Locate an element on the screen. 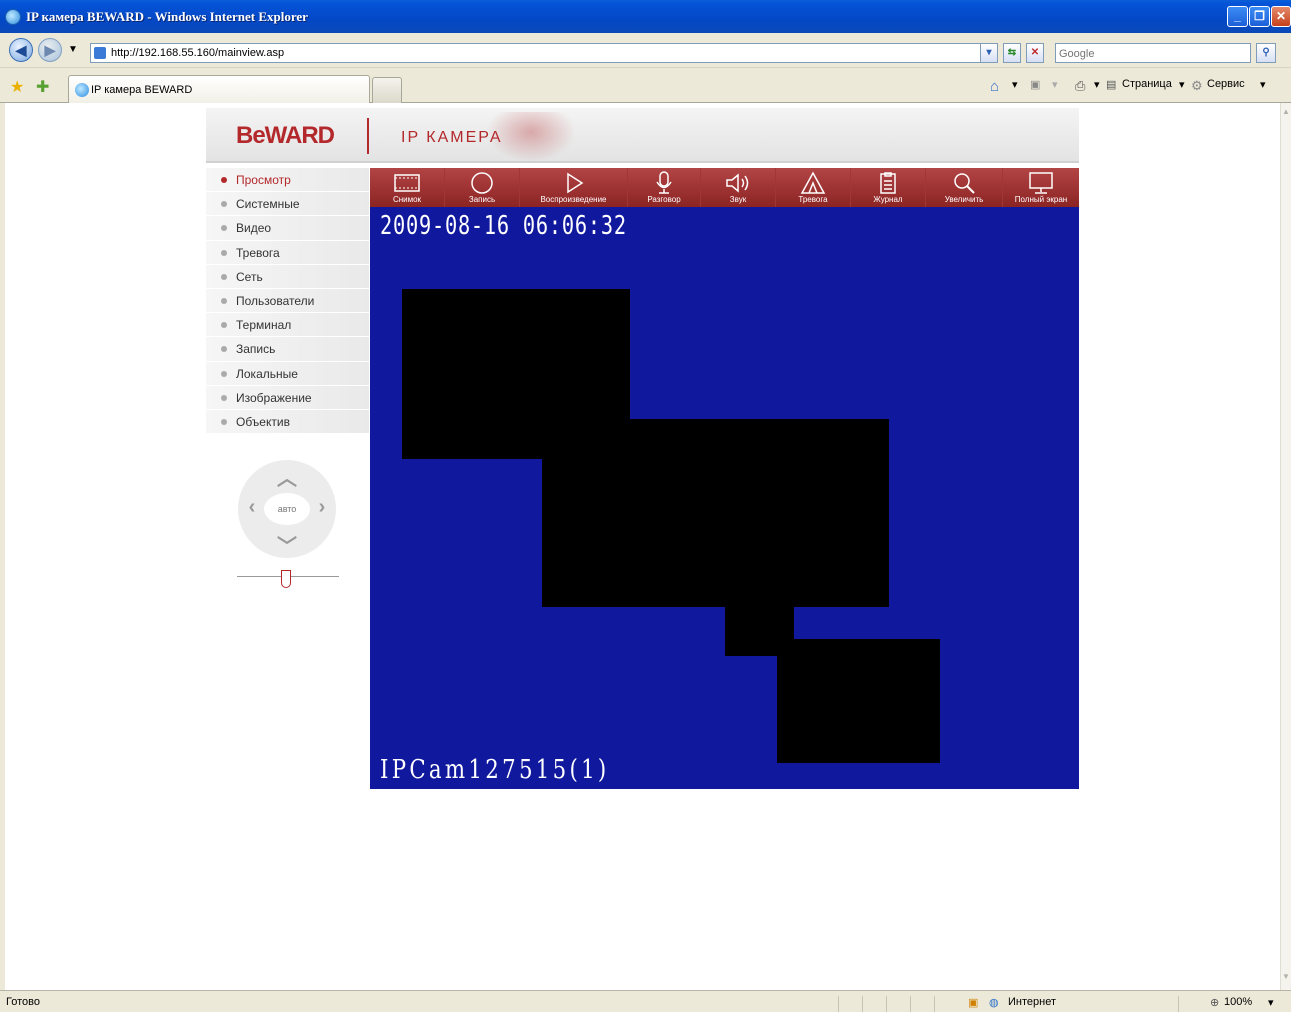 The image size is (1291, 1012). home-icon: ⌂ is located at coordinates (994, 86).